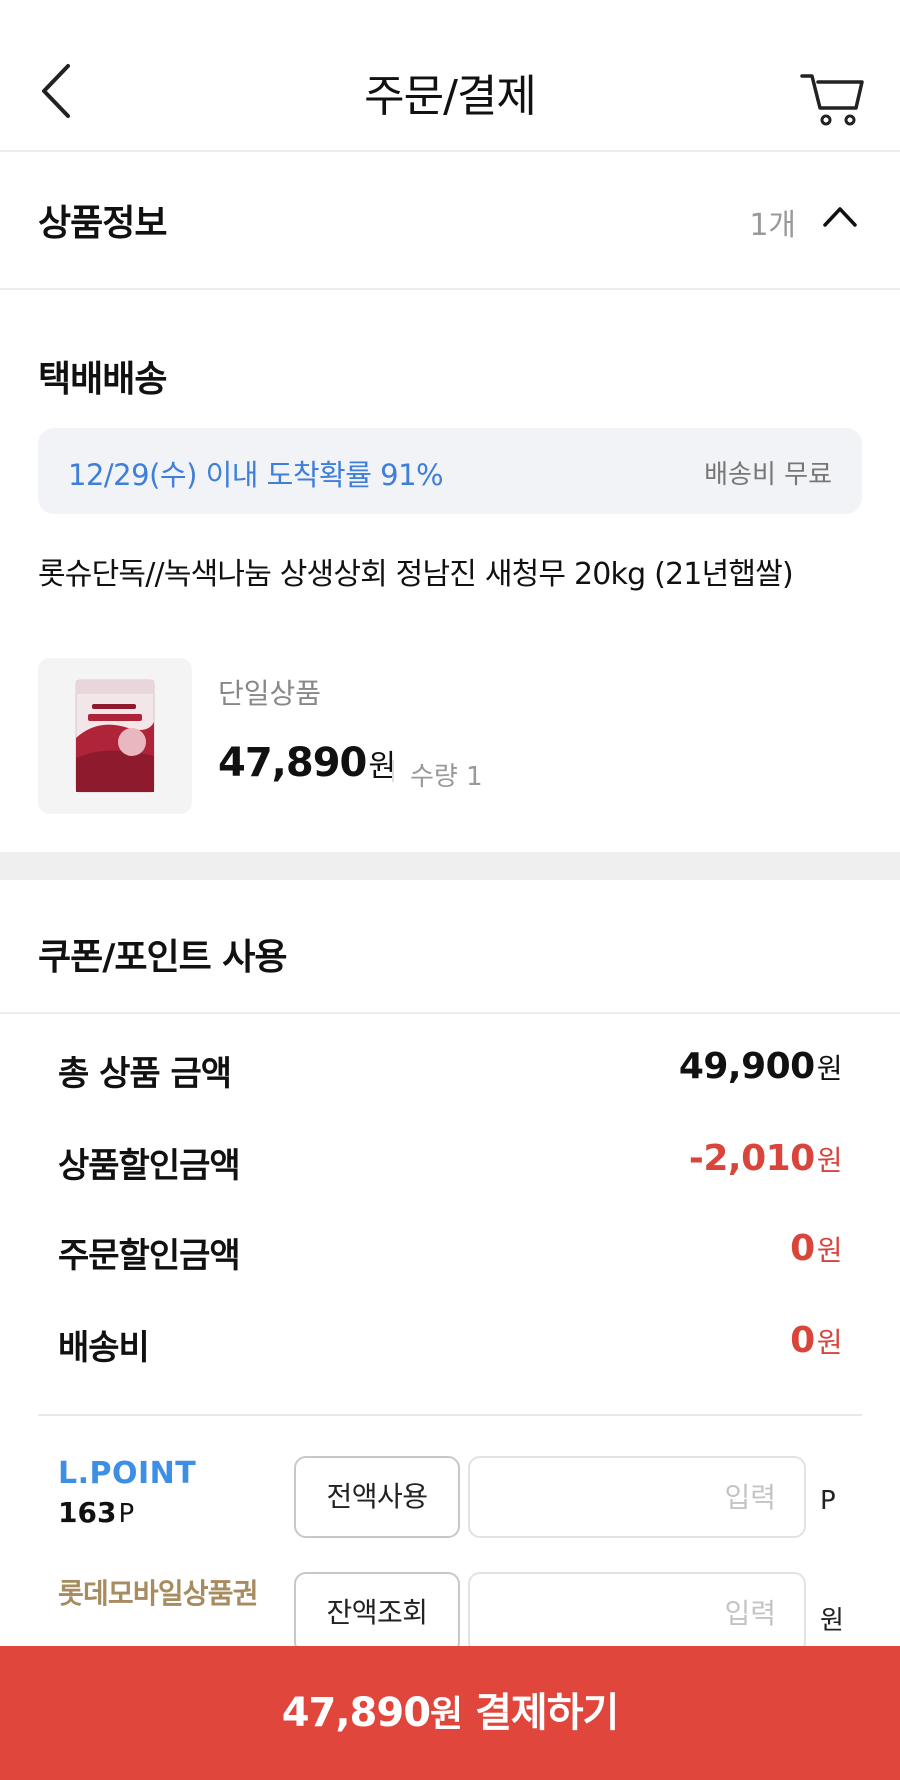  What do you see at coordinates (450, 866) in the screenshot?
I see `section-divider` at bounding box center [450, 866].